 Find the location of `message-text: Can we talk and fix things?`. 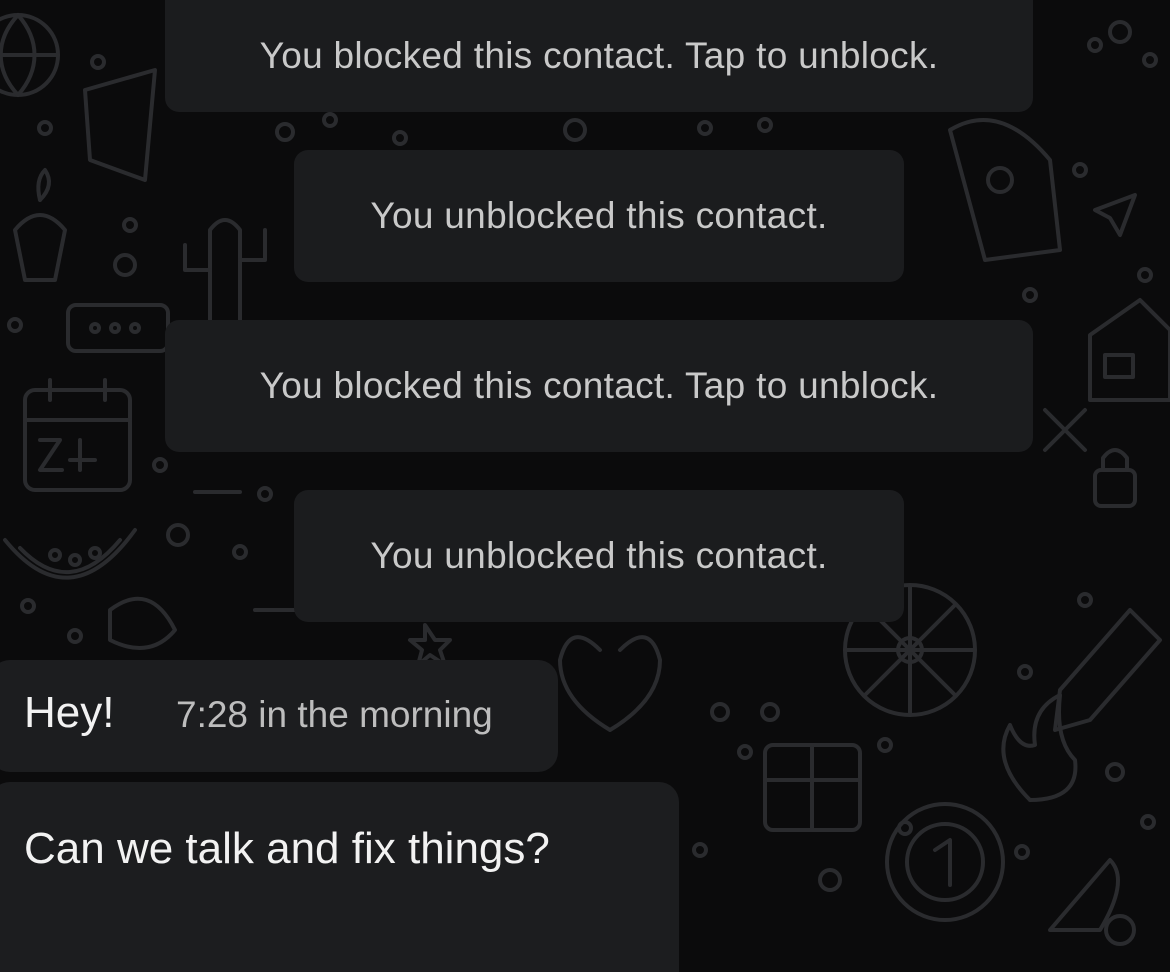

message-text: Can we talk and fix things? is located at coordinates (287, 848).